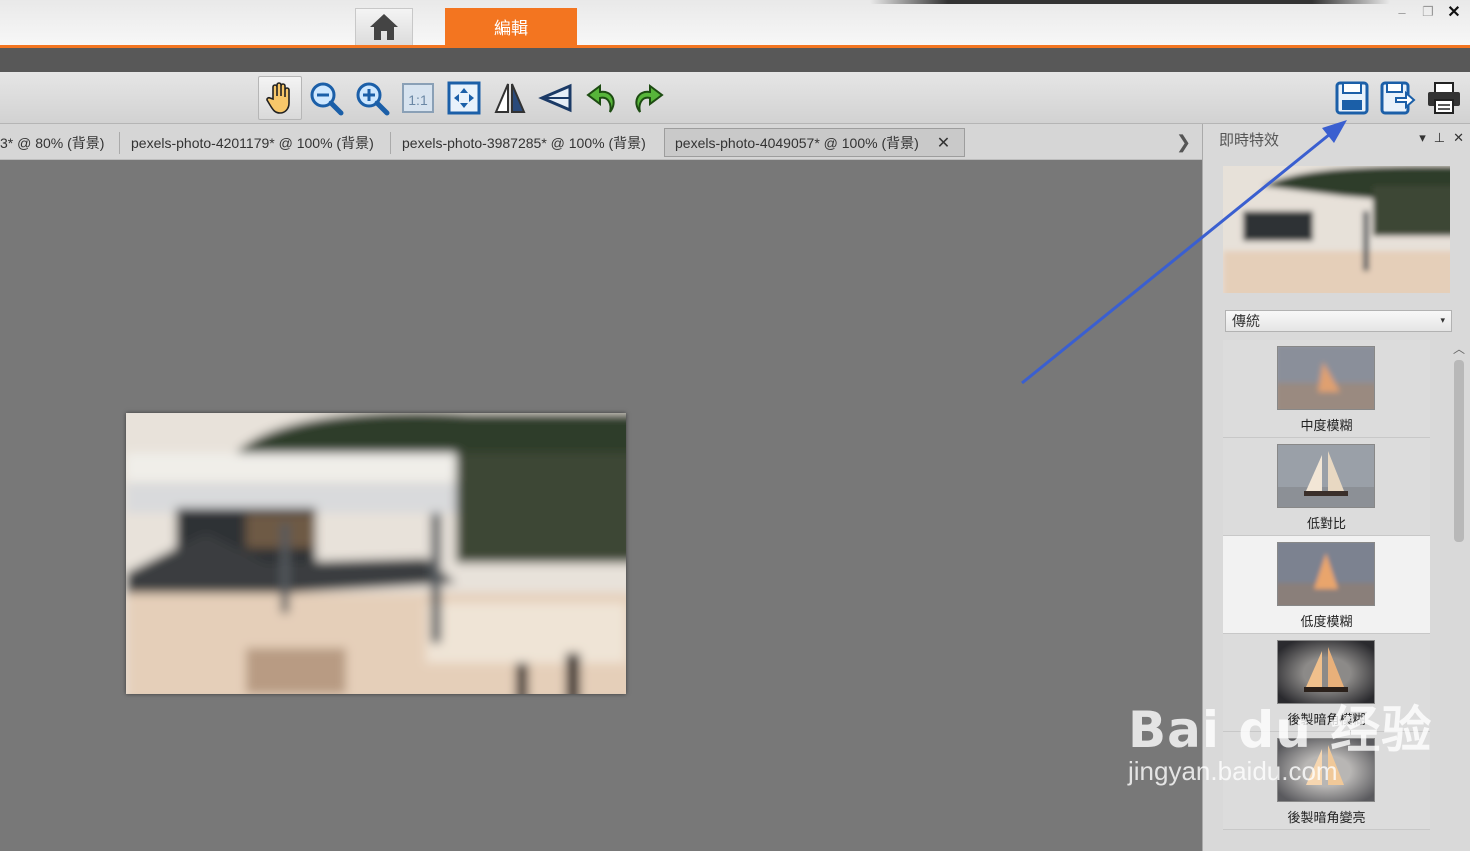  What do you see at coordinates (1422, 138) in the screenshot?
I see `panel-menu-icon: ▾` at bounding box center [1422, 138].